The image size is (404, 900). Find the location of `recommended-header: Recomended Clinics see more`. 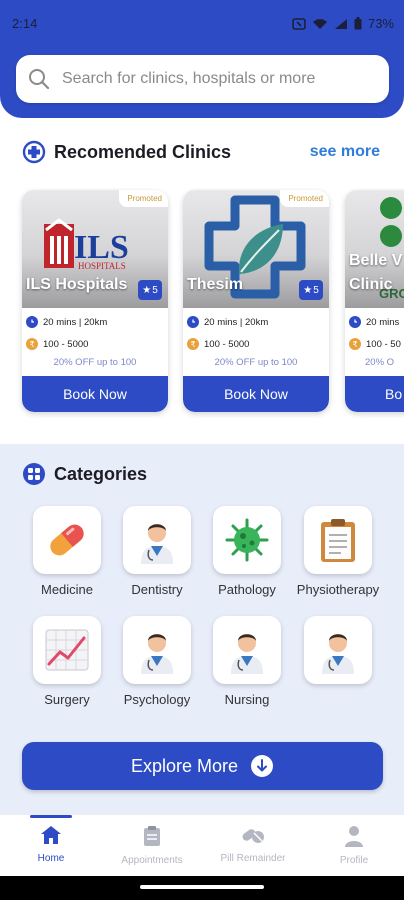

recommended-header: Recomended Clinics see more is located at coordinates (202, 152).